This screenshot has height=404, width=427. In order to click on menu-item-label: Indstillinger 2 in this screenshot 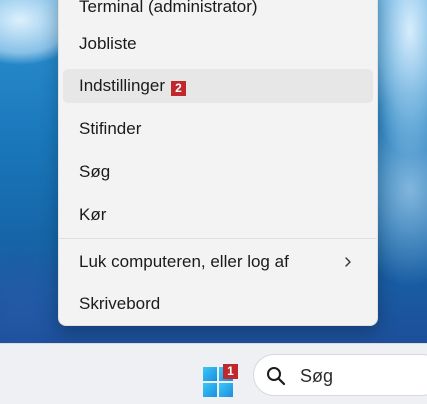, I will do `click(132, 86)`.